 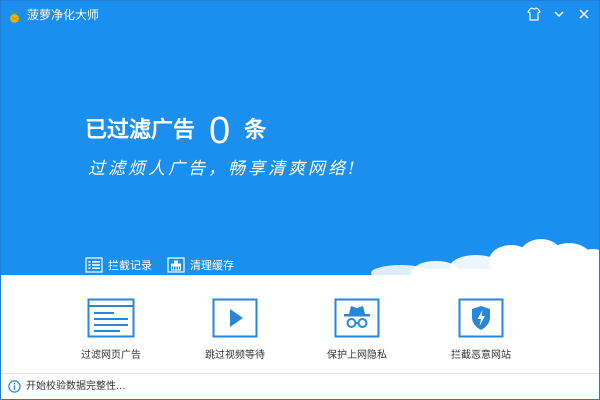 I want to click on protect-privacy-button: 保护上网隐私, so click(x=357, y=333).